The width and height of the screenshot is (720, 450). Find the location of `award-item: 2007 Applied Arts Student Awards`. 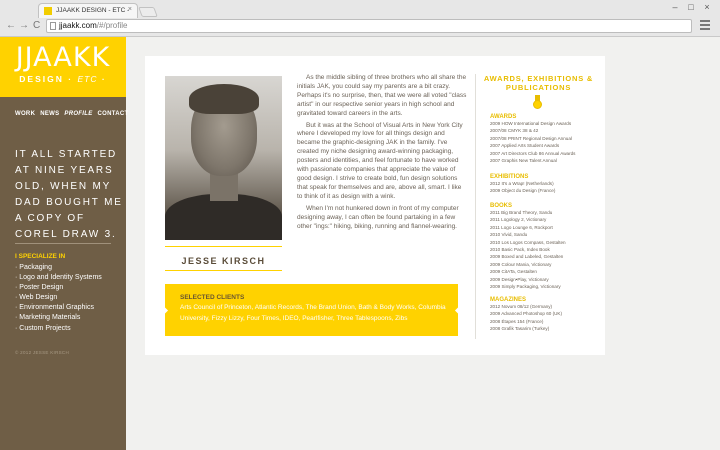

award-item: 2007 Applied Arts Student Awards is located at coordinates (525, 146).